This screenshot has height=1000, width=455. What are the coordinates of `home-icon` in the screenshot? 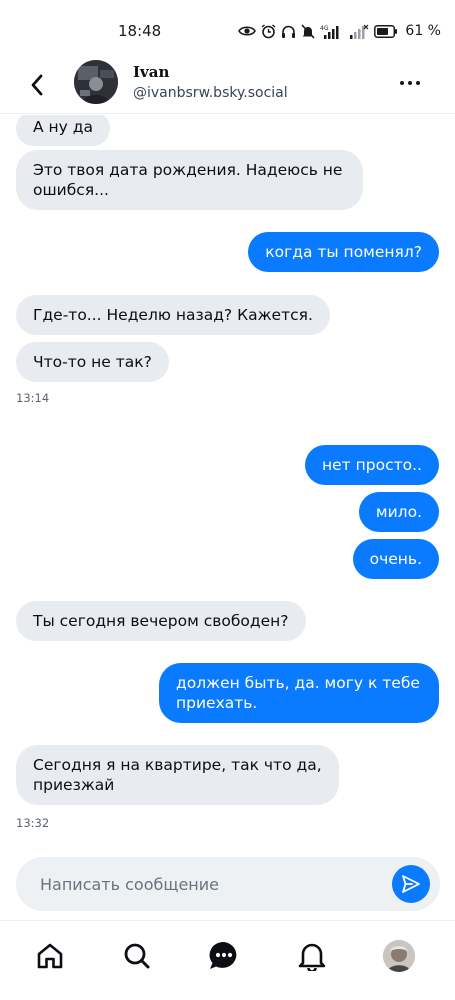 It's located at (50, 956).